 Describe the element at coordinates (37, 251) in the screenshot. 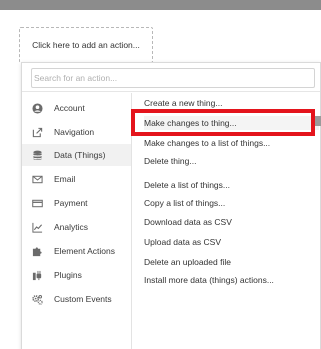

I see `puzzle-icon` at that location.